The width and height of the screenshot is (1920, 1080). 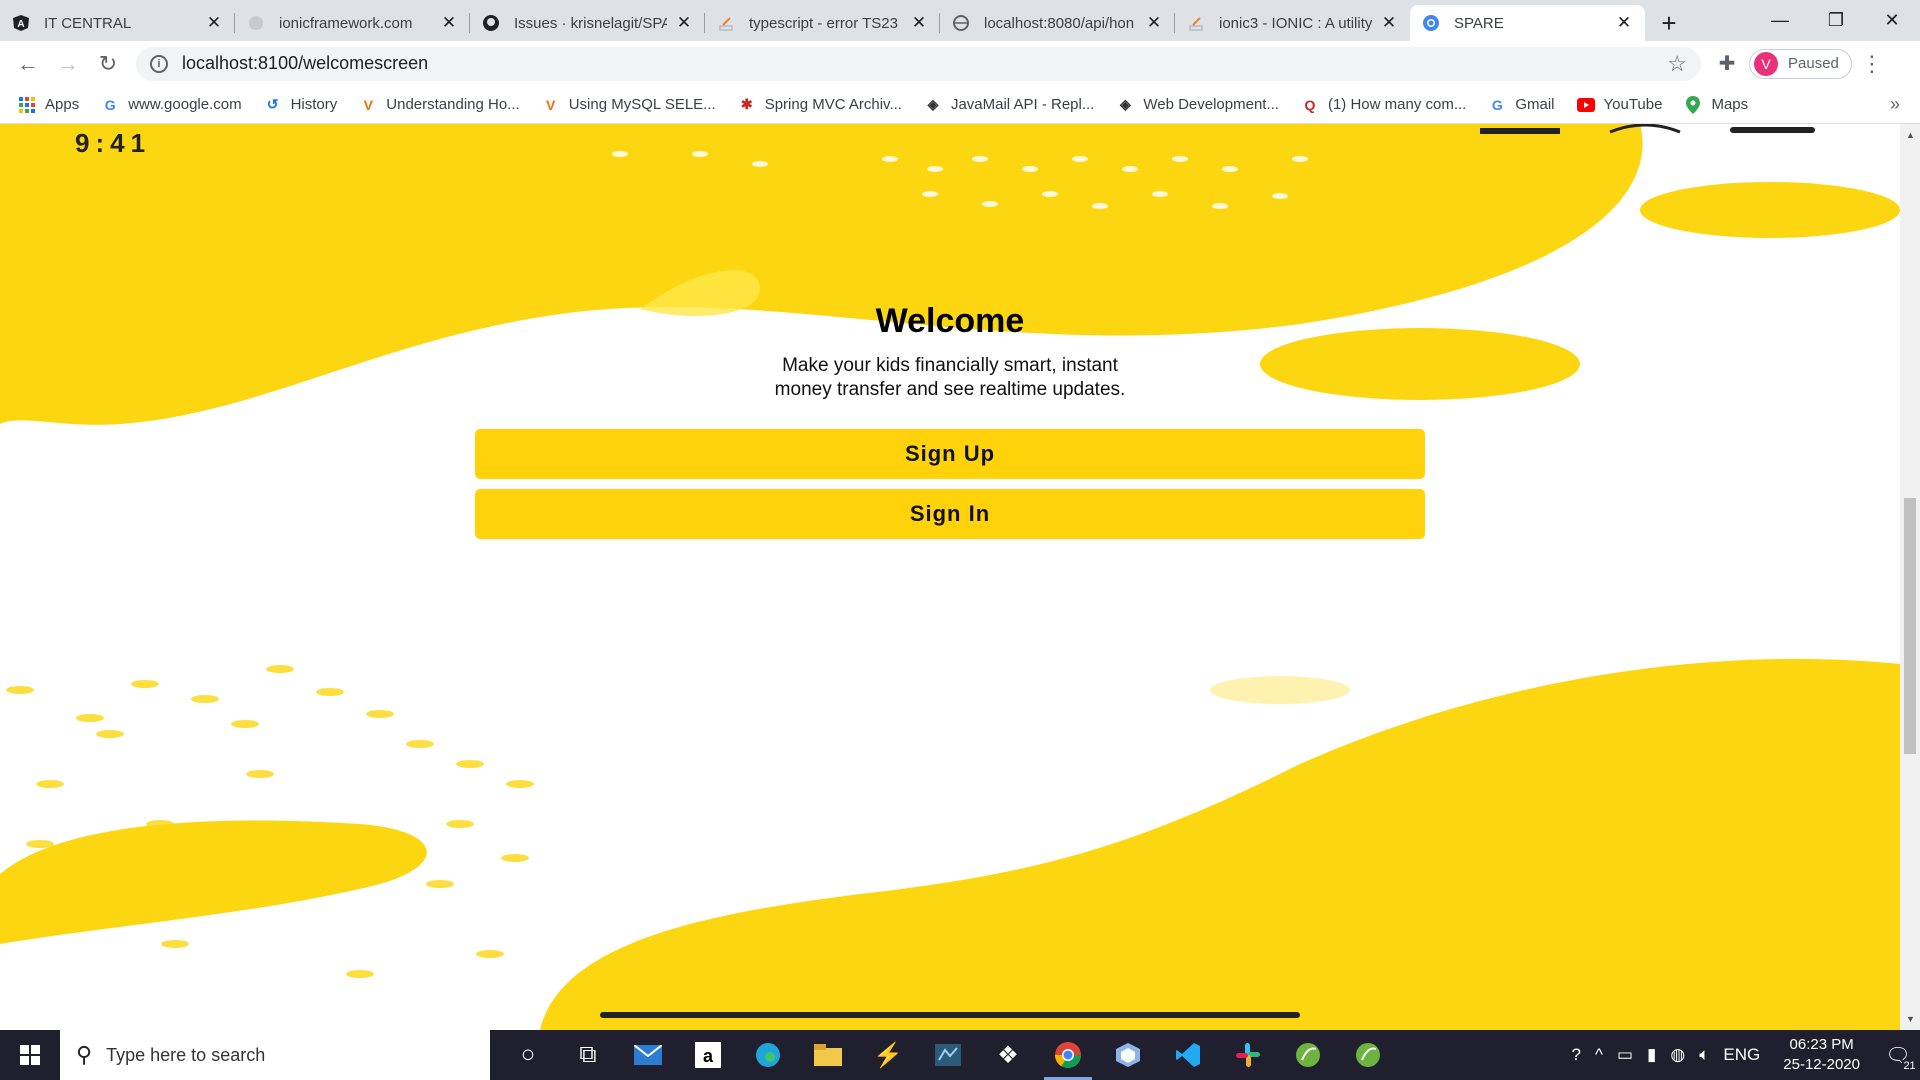 I want to click on window-controls: — ❐ ✕, so click(x=1836, y=20).